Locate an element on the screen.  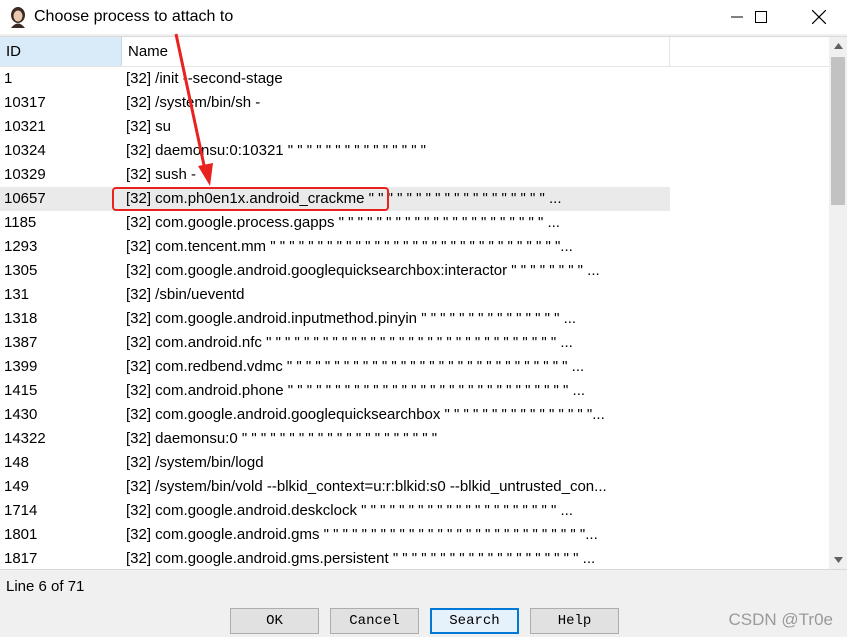
watermark: CSDN @Tr0e is located at coordinates (780, 619).